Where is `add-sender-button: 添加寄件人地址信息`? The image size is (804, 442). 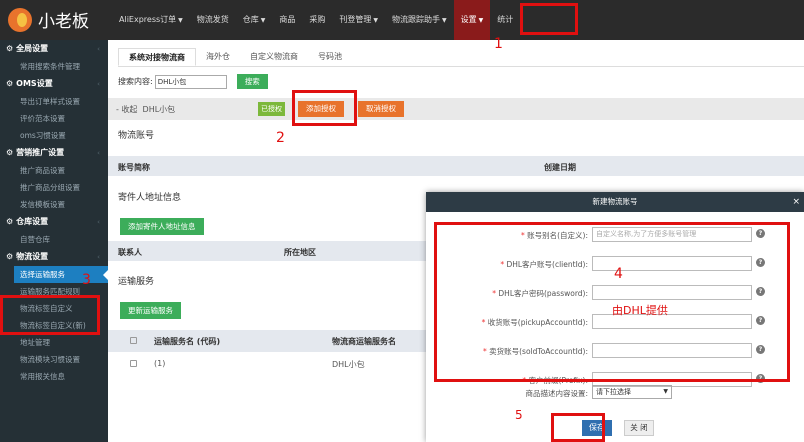 add-sender-button: 添加寄件人地址信息 is located at coordinates (162, 226).